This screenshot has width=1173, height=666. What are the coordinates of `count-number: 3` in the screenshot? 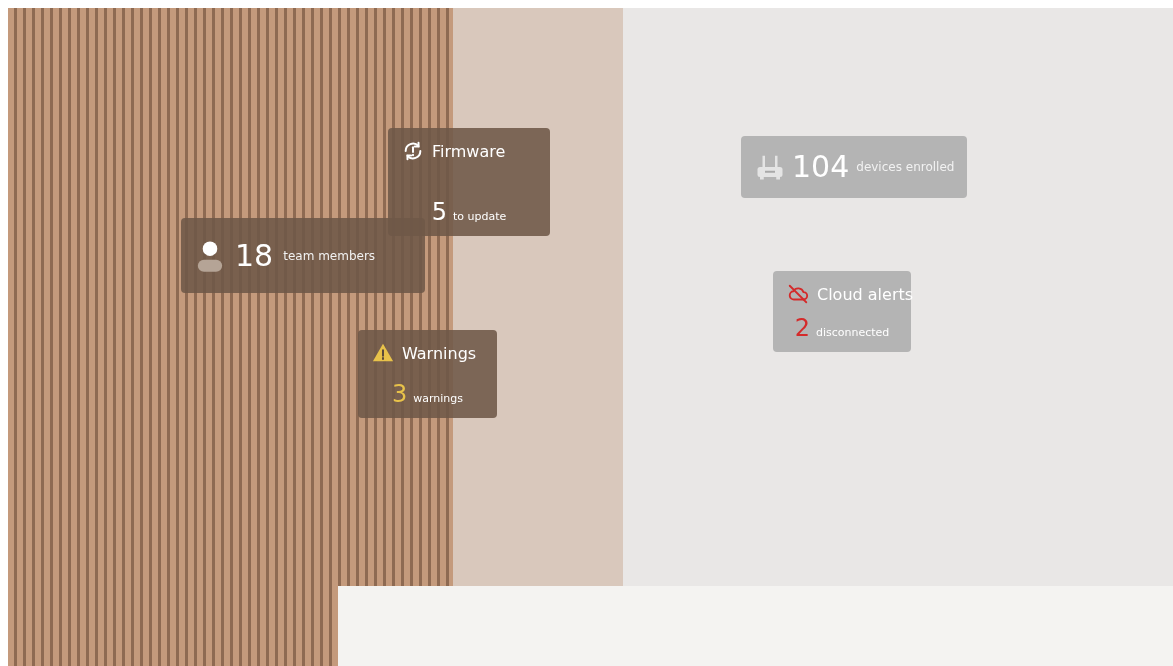 It's located at (399, 394).